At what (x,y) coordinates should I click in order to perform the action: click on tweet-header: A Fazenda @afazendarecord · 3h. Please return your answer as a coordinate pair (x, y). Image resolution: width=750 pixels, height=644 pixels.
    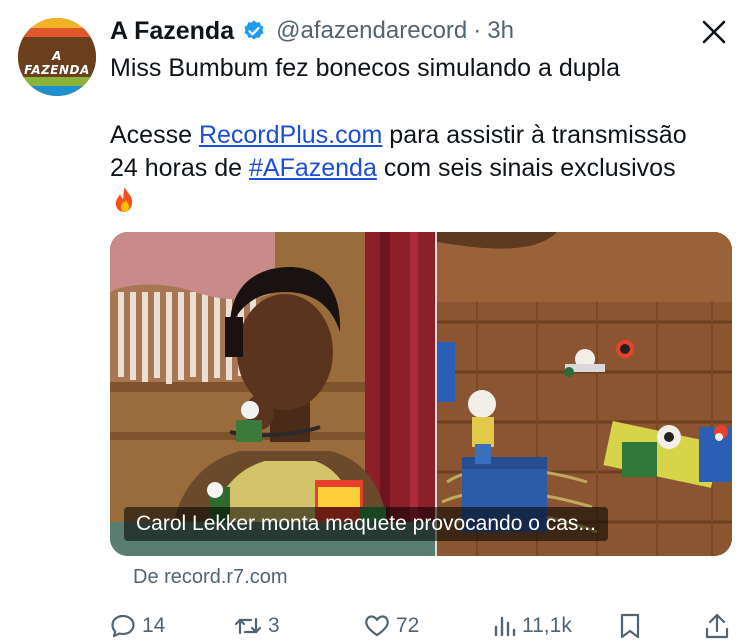
    Looking at the image, I should click on (312, 31).